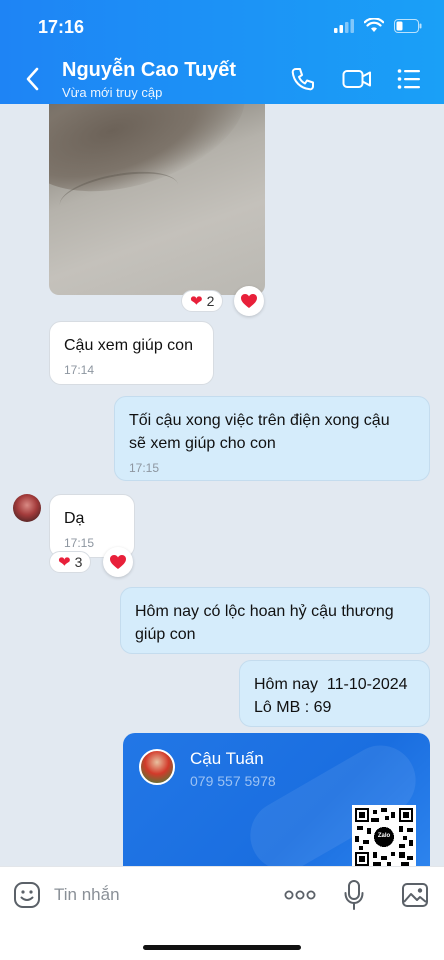  I want to click on qr-logo-text: Zalo, so click(384, 836).